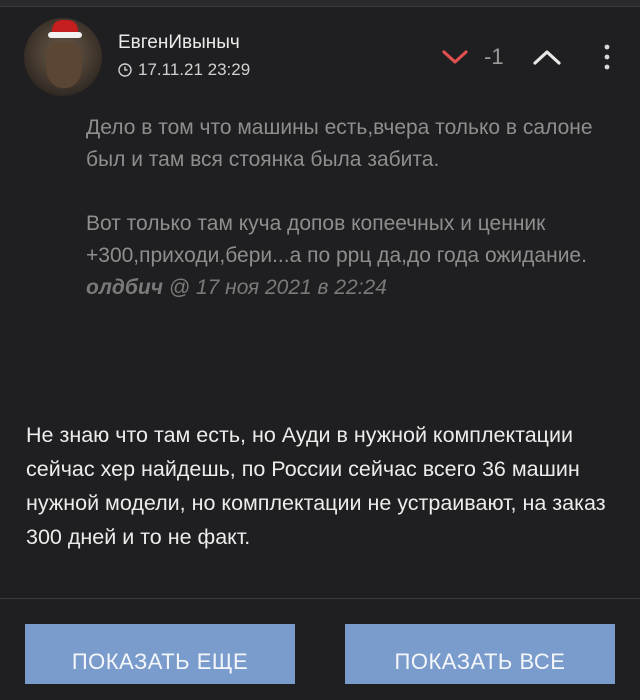 This screenshot has width=640, height=700. I want to click on chevron-down-icon, so click(455, 57).